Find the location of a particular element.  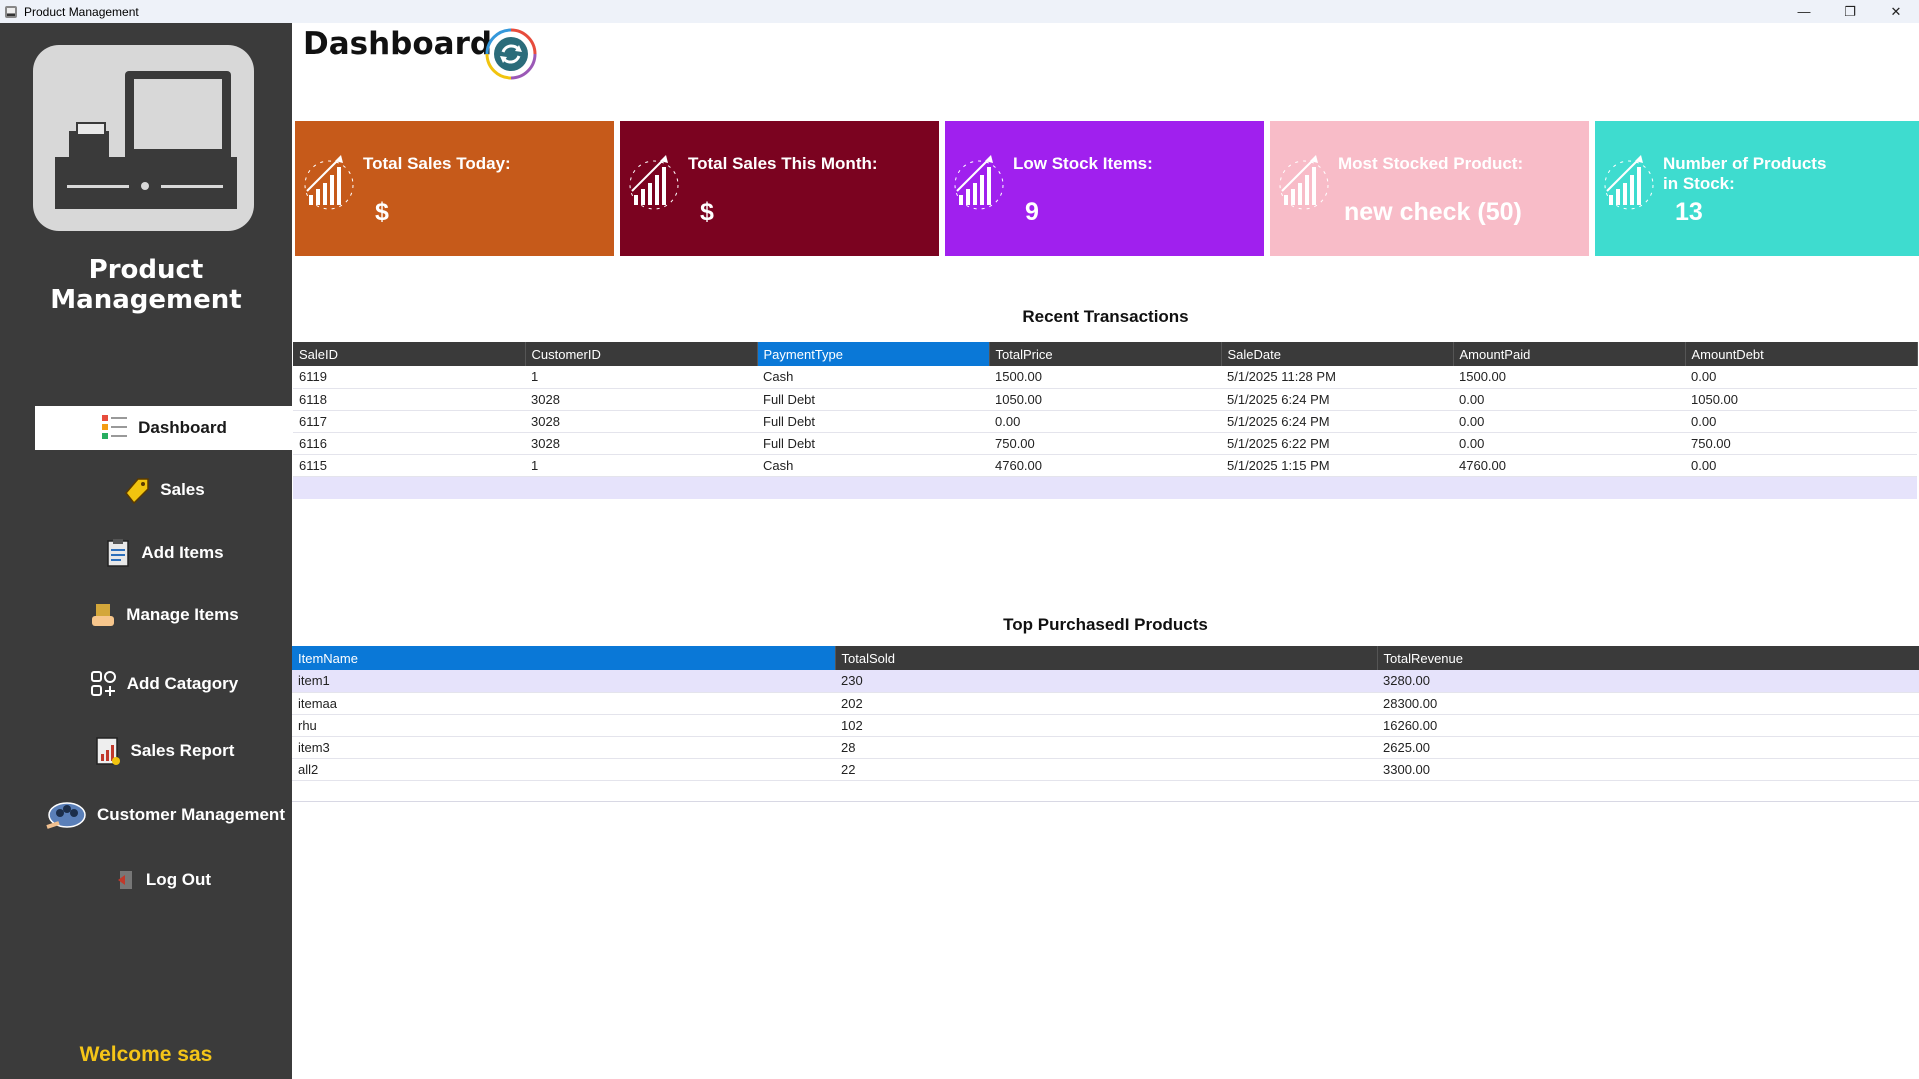

table-cell: rhu is located at coordinates (563, 725).